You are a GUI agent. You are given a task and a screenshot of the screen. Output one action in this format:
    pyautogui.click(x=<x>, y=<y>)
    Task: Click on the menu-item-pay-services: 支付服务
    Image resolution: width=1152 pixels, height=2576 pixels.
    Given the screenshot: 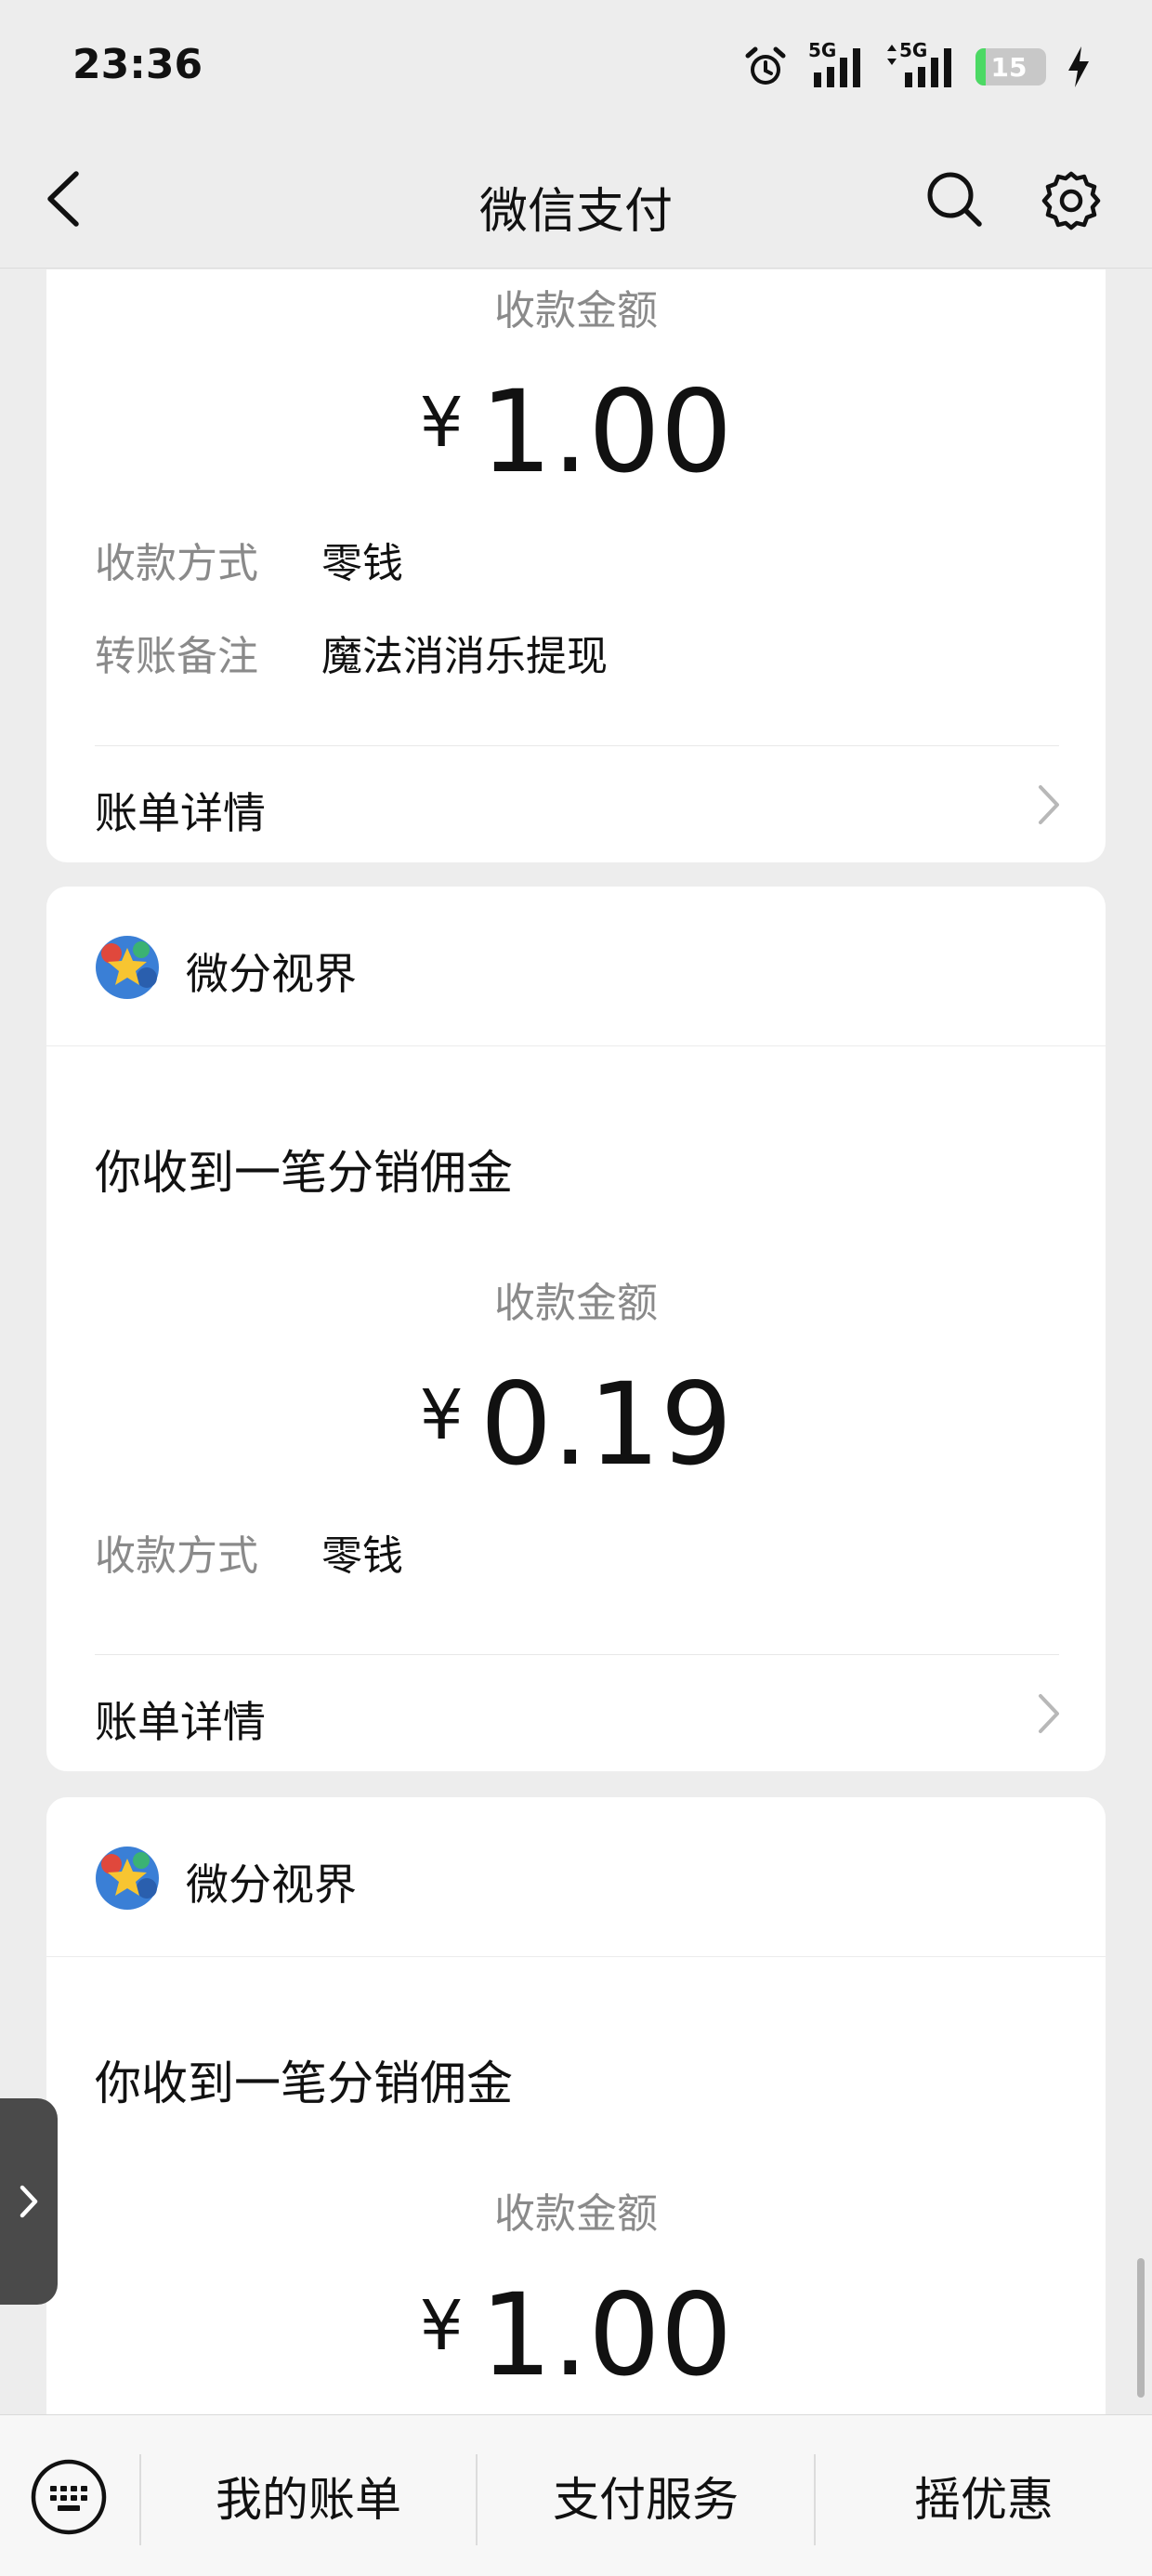 What is the action you would take?
    pyautogui.click(x=646, y=2495)
    